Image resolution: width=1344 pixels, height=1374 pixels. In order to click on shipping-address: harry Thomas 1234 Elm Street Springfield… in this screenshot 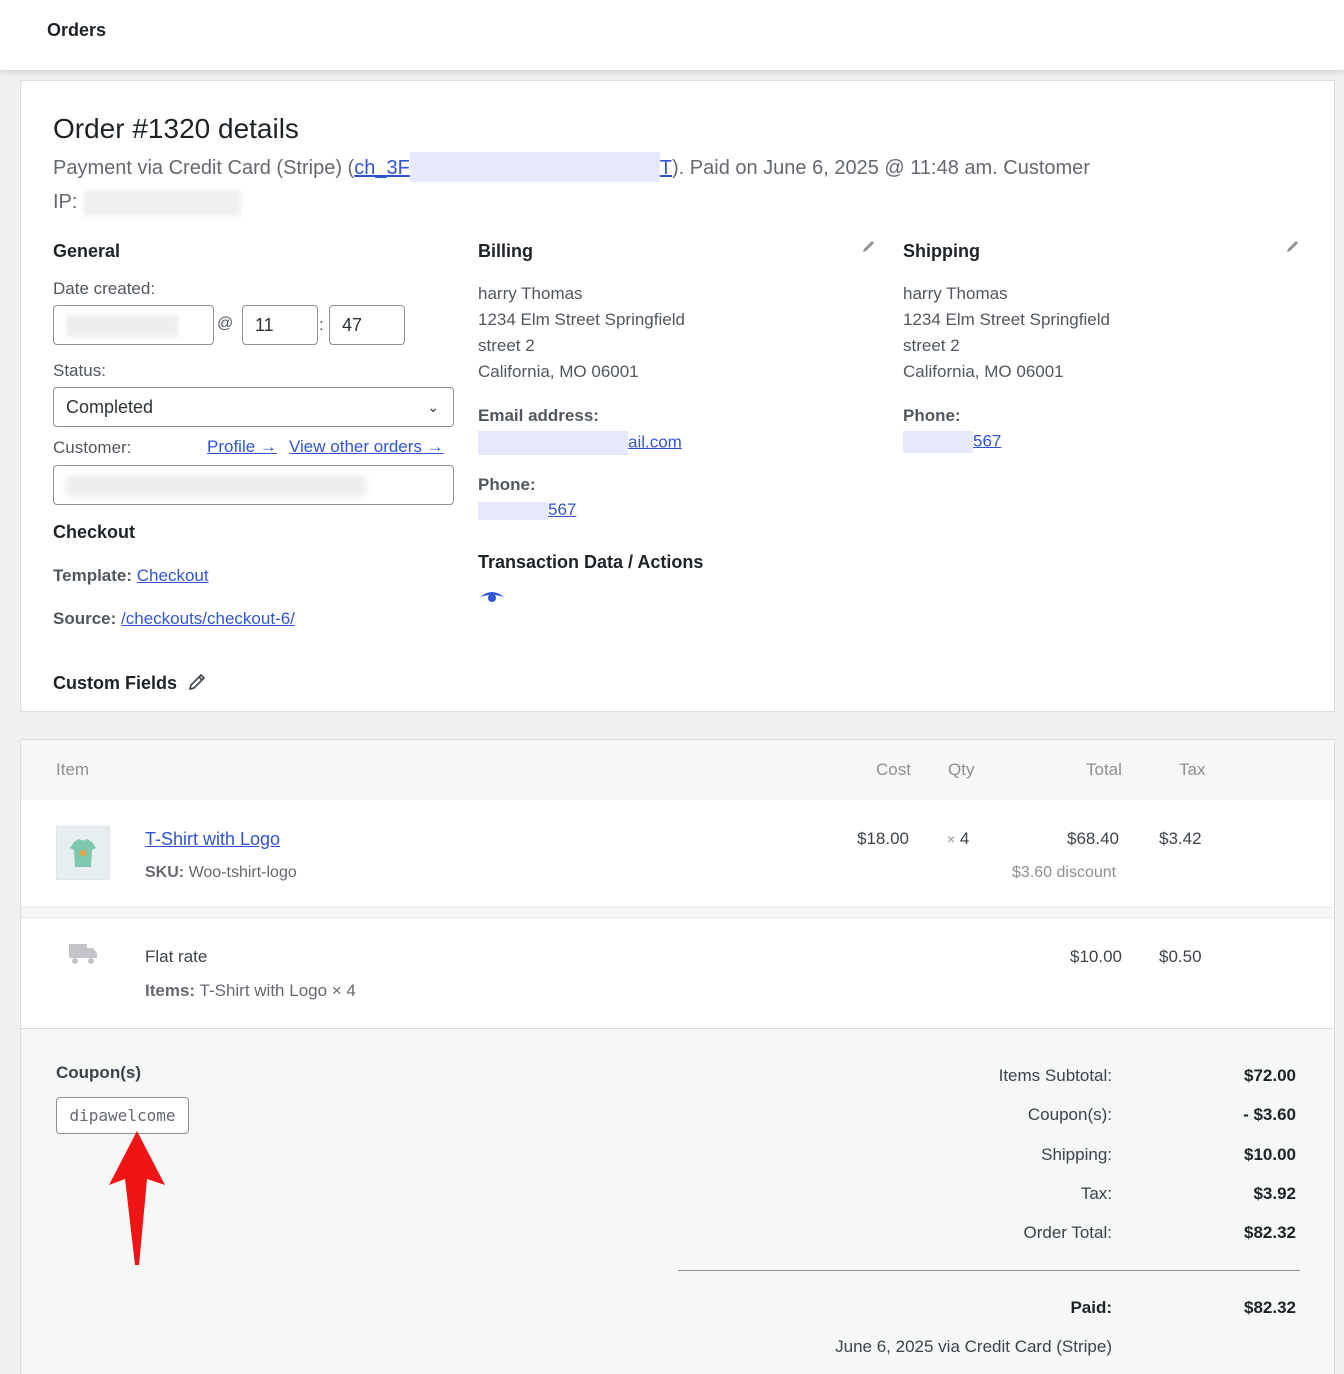, I will do `click(1006, 333)`.